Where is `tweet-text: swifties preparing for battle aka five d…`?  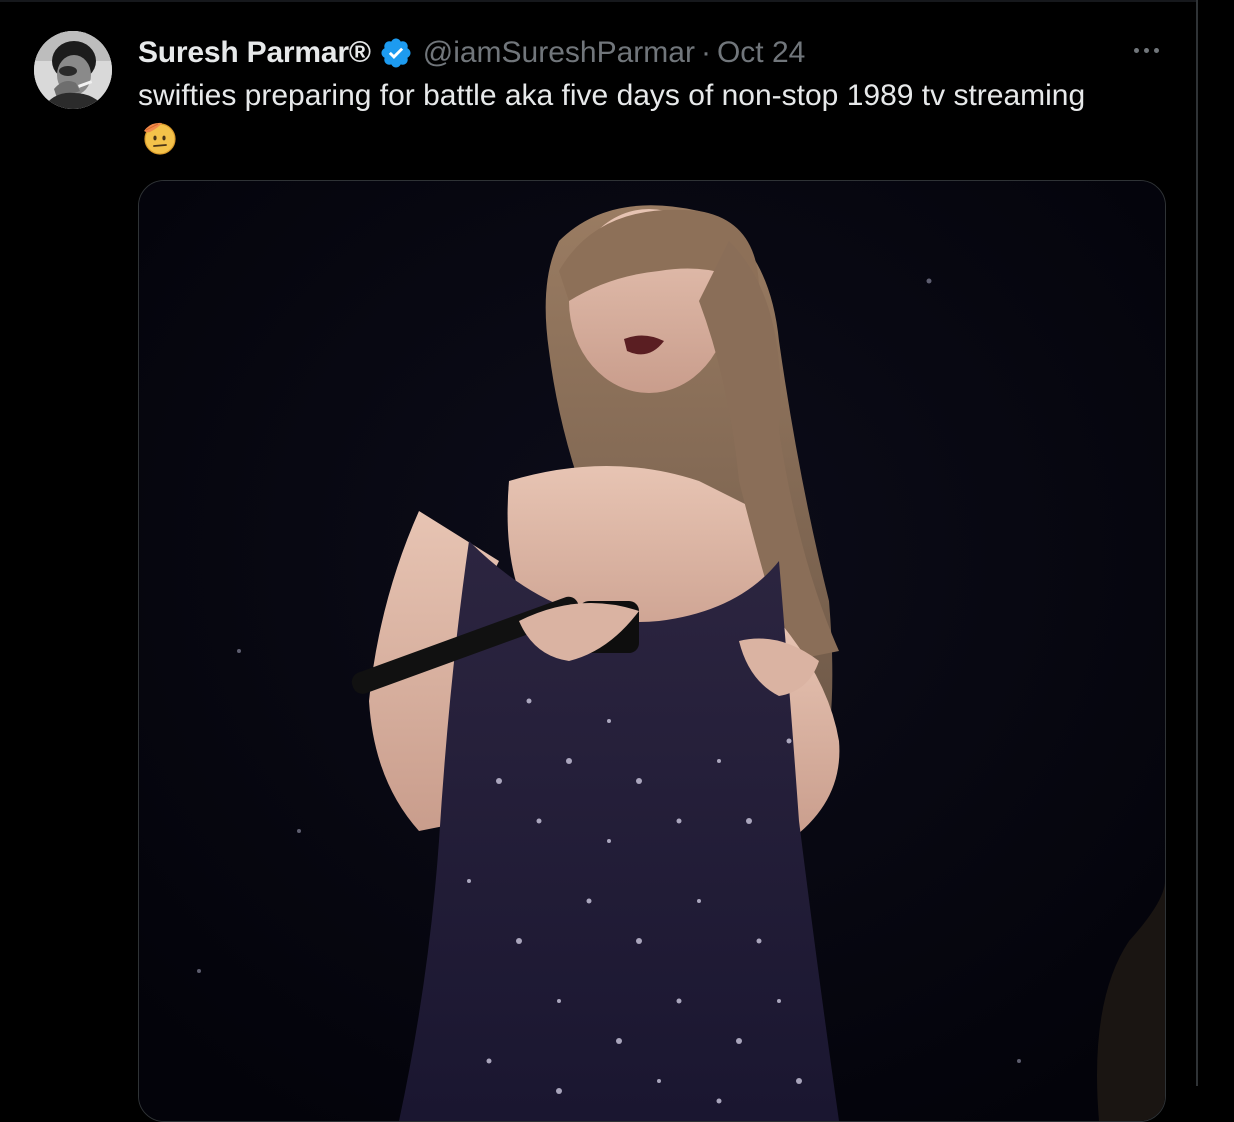 tweet-text: swifties preparing for battle aka five d… is located at coordinates (612, 95).